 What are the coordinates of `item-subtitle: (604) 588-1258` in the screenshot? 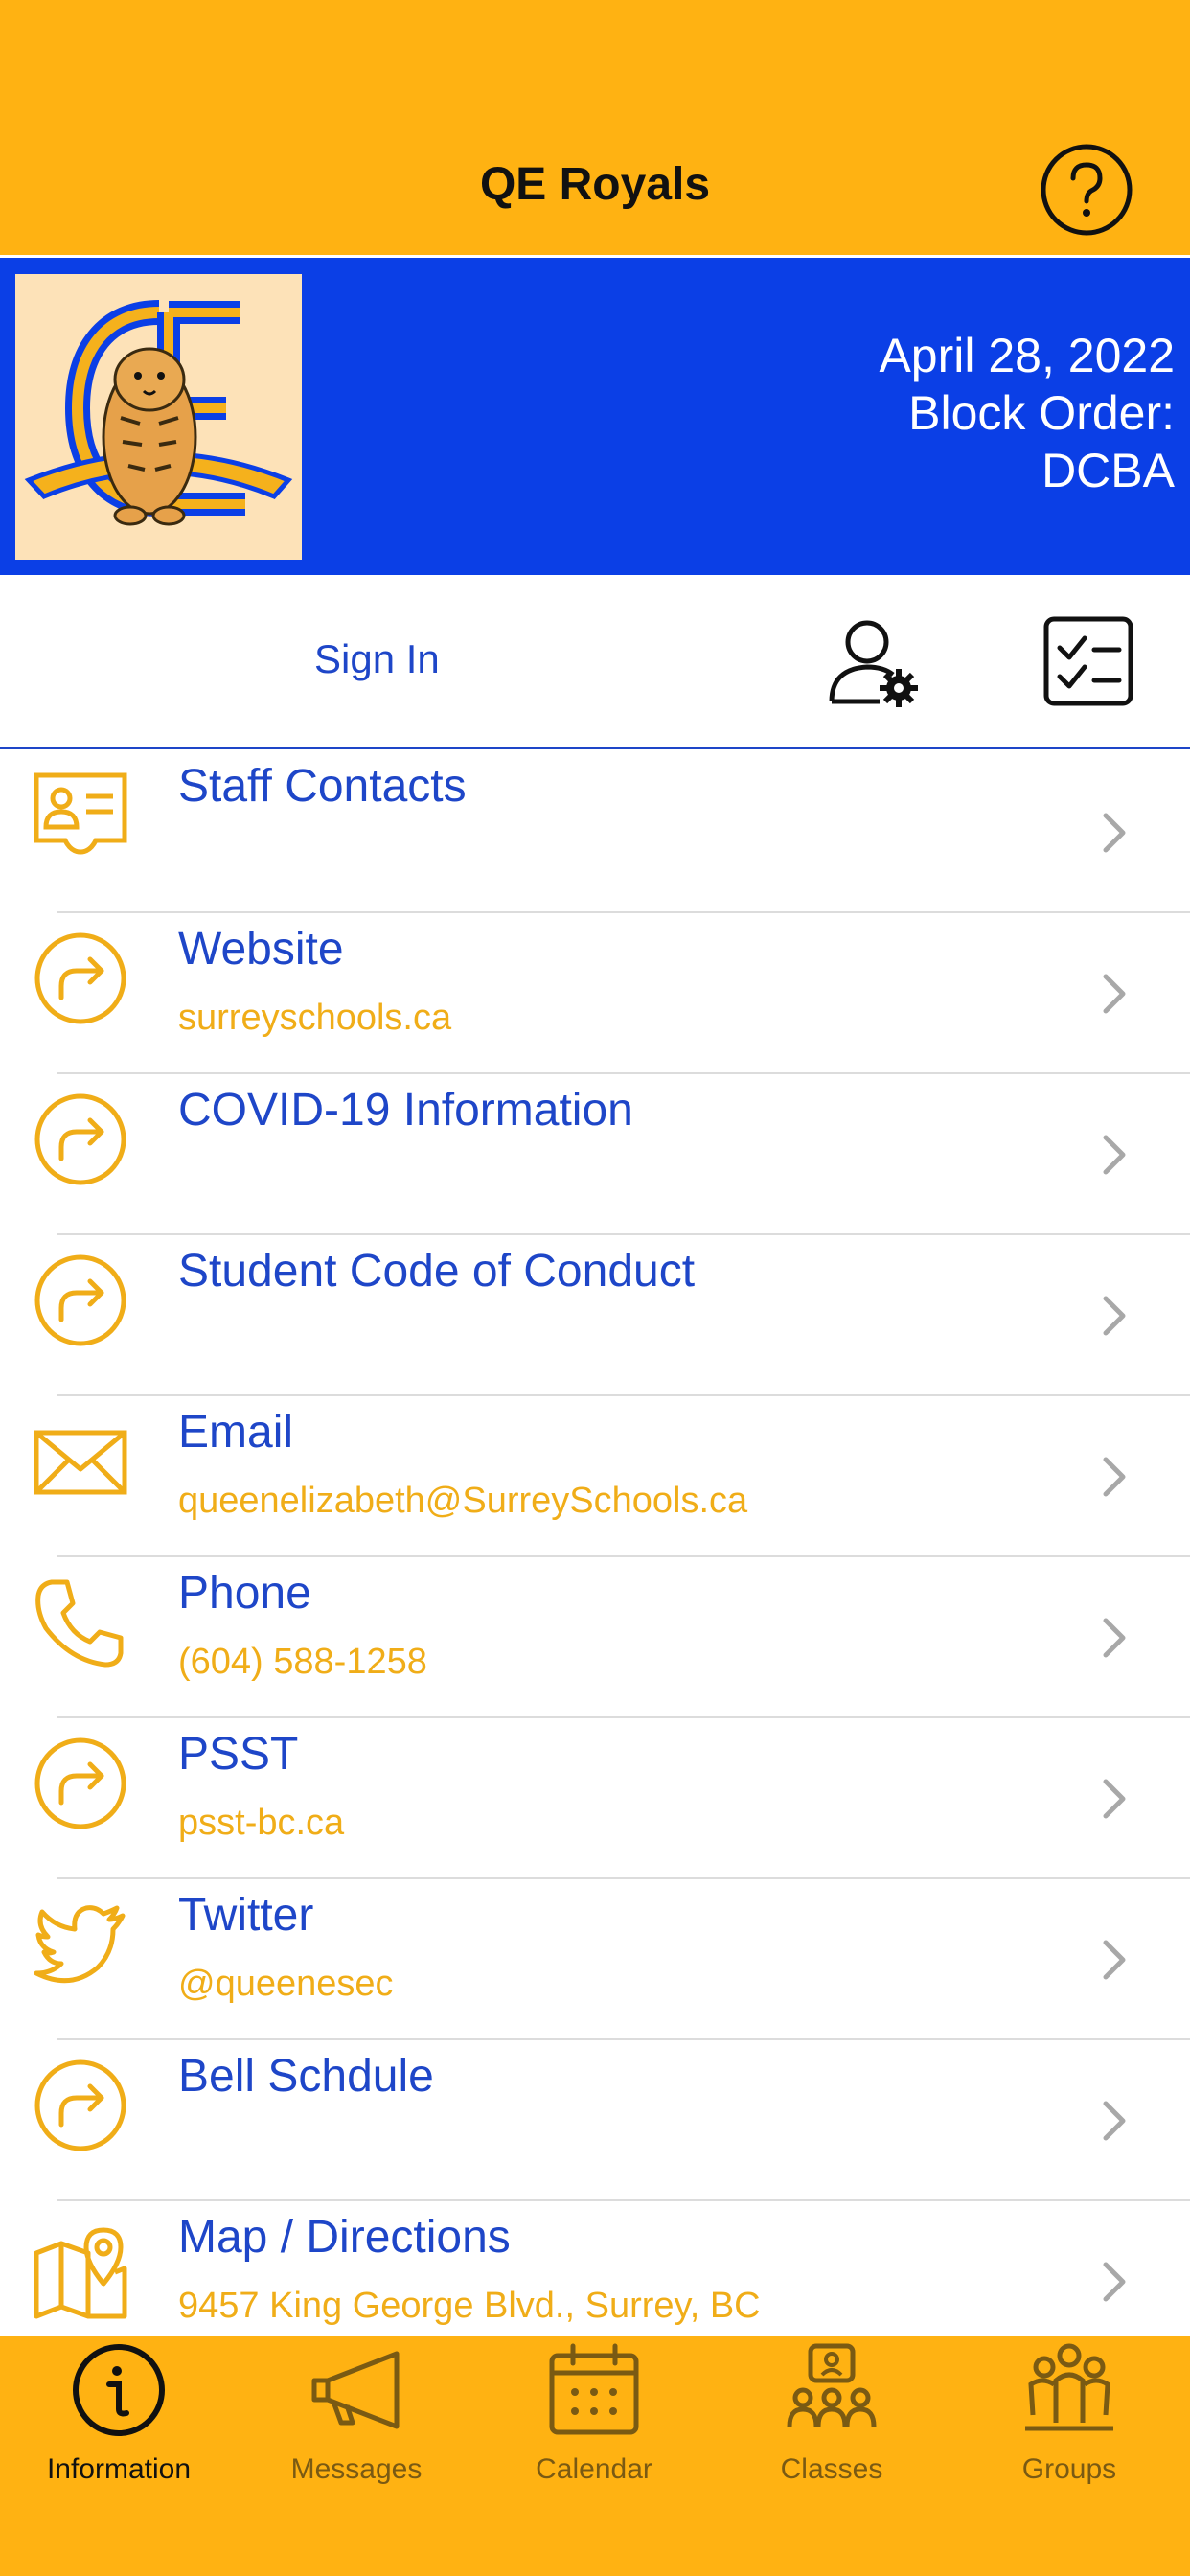 It's located at (303, 1662).